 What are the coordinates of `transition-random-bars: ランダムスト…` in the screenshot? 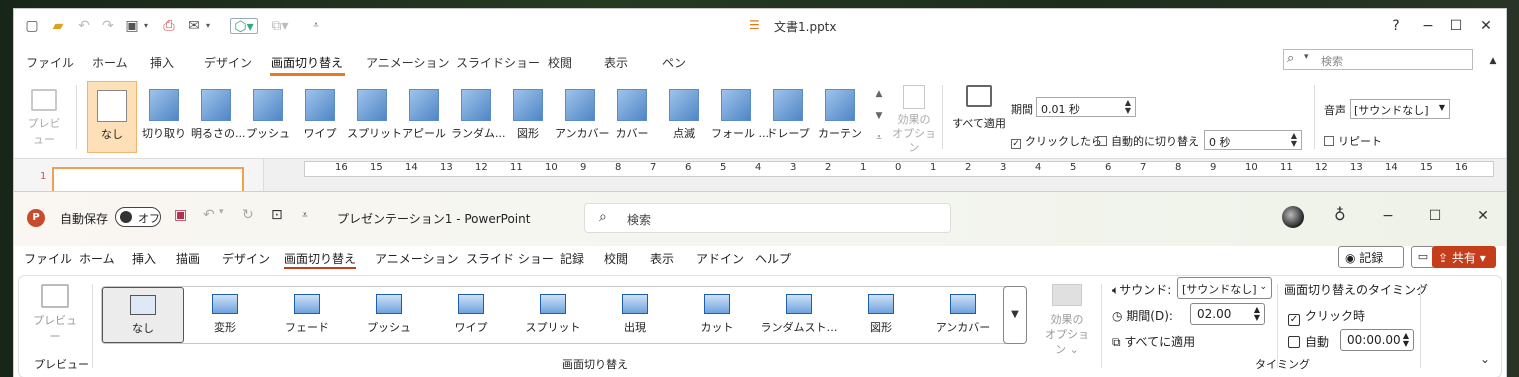 It's located at (799, 315).